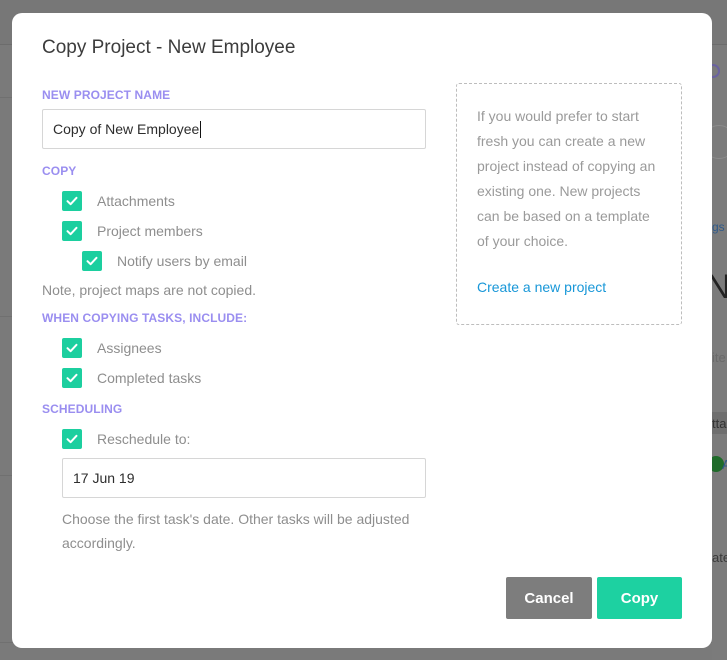  Describe the element at coordinates (129, 348) in the screenshot. I see `assignees-label: Assignees` at that location.